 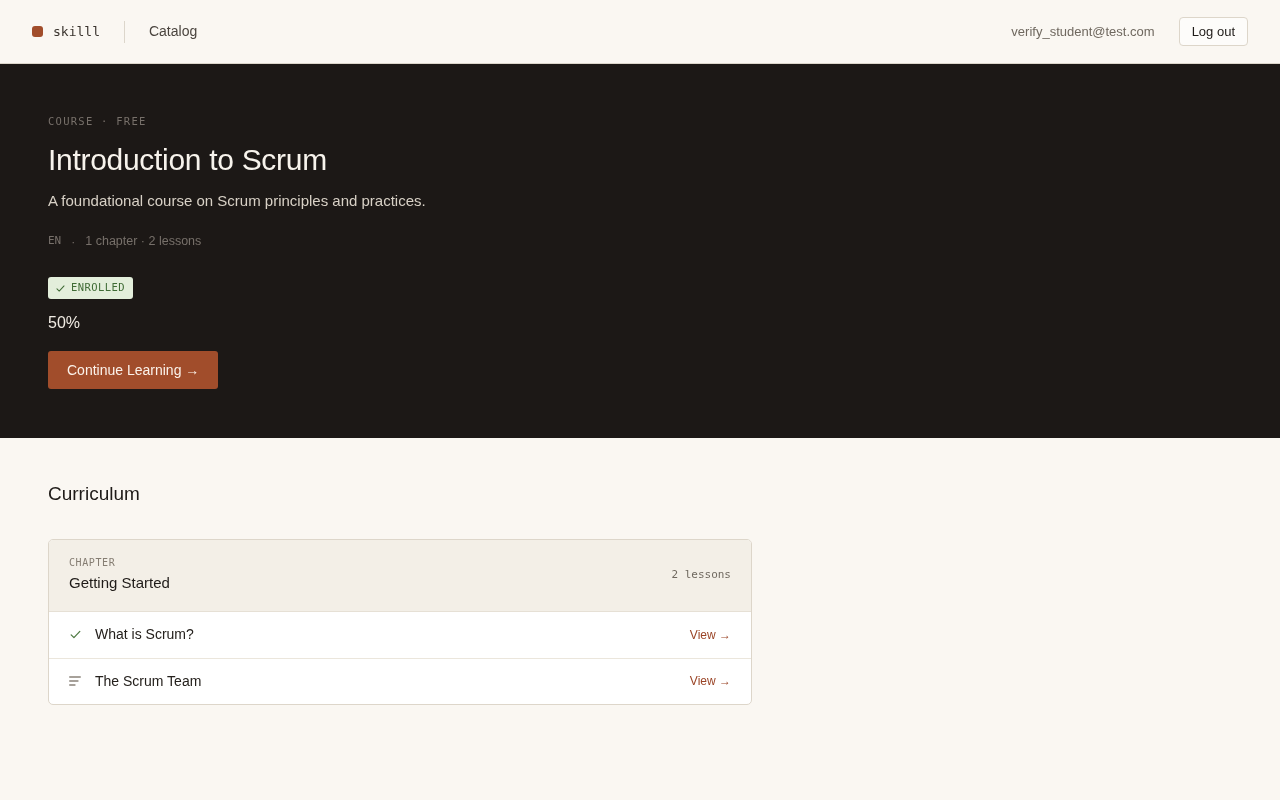 What do you see at coordinates (55, 241) in the screenshot?
I see `language-code: EN` at bounding box center [55, 241].